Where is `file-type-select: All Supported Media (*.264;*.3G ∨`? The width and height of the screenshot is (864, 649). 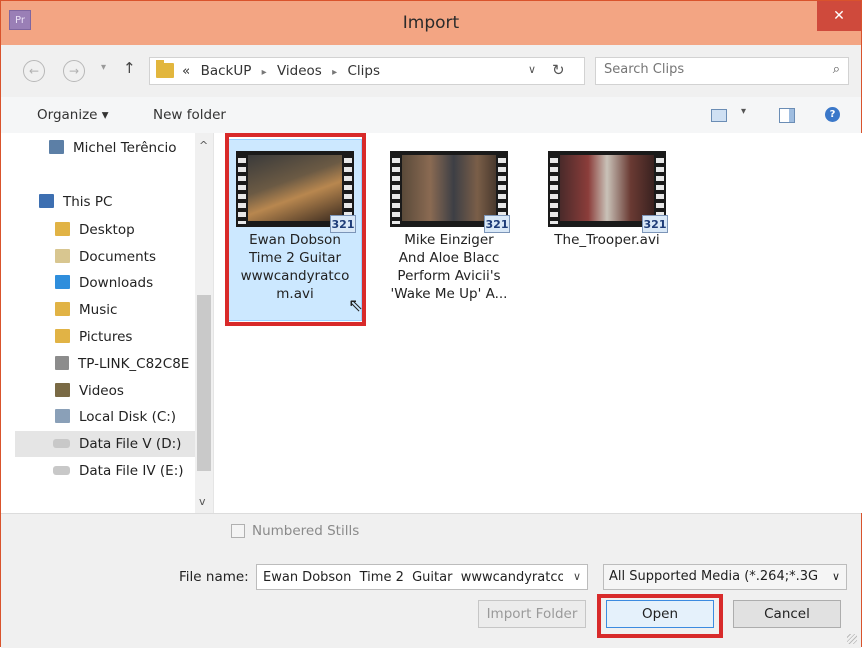 file-type-select: All Supported Media (*.264;*.3G ∨ is located at coordinates (725, 577).